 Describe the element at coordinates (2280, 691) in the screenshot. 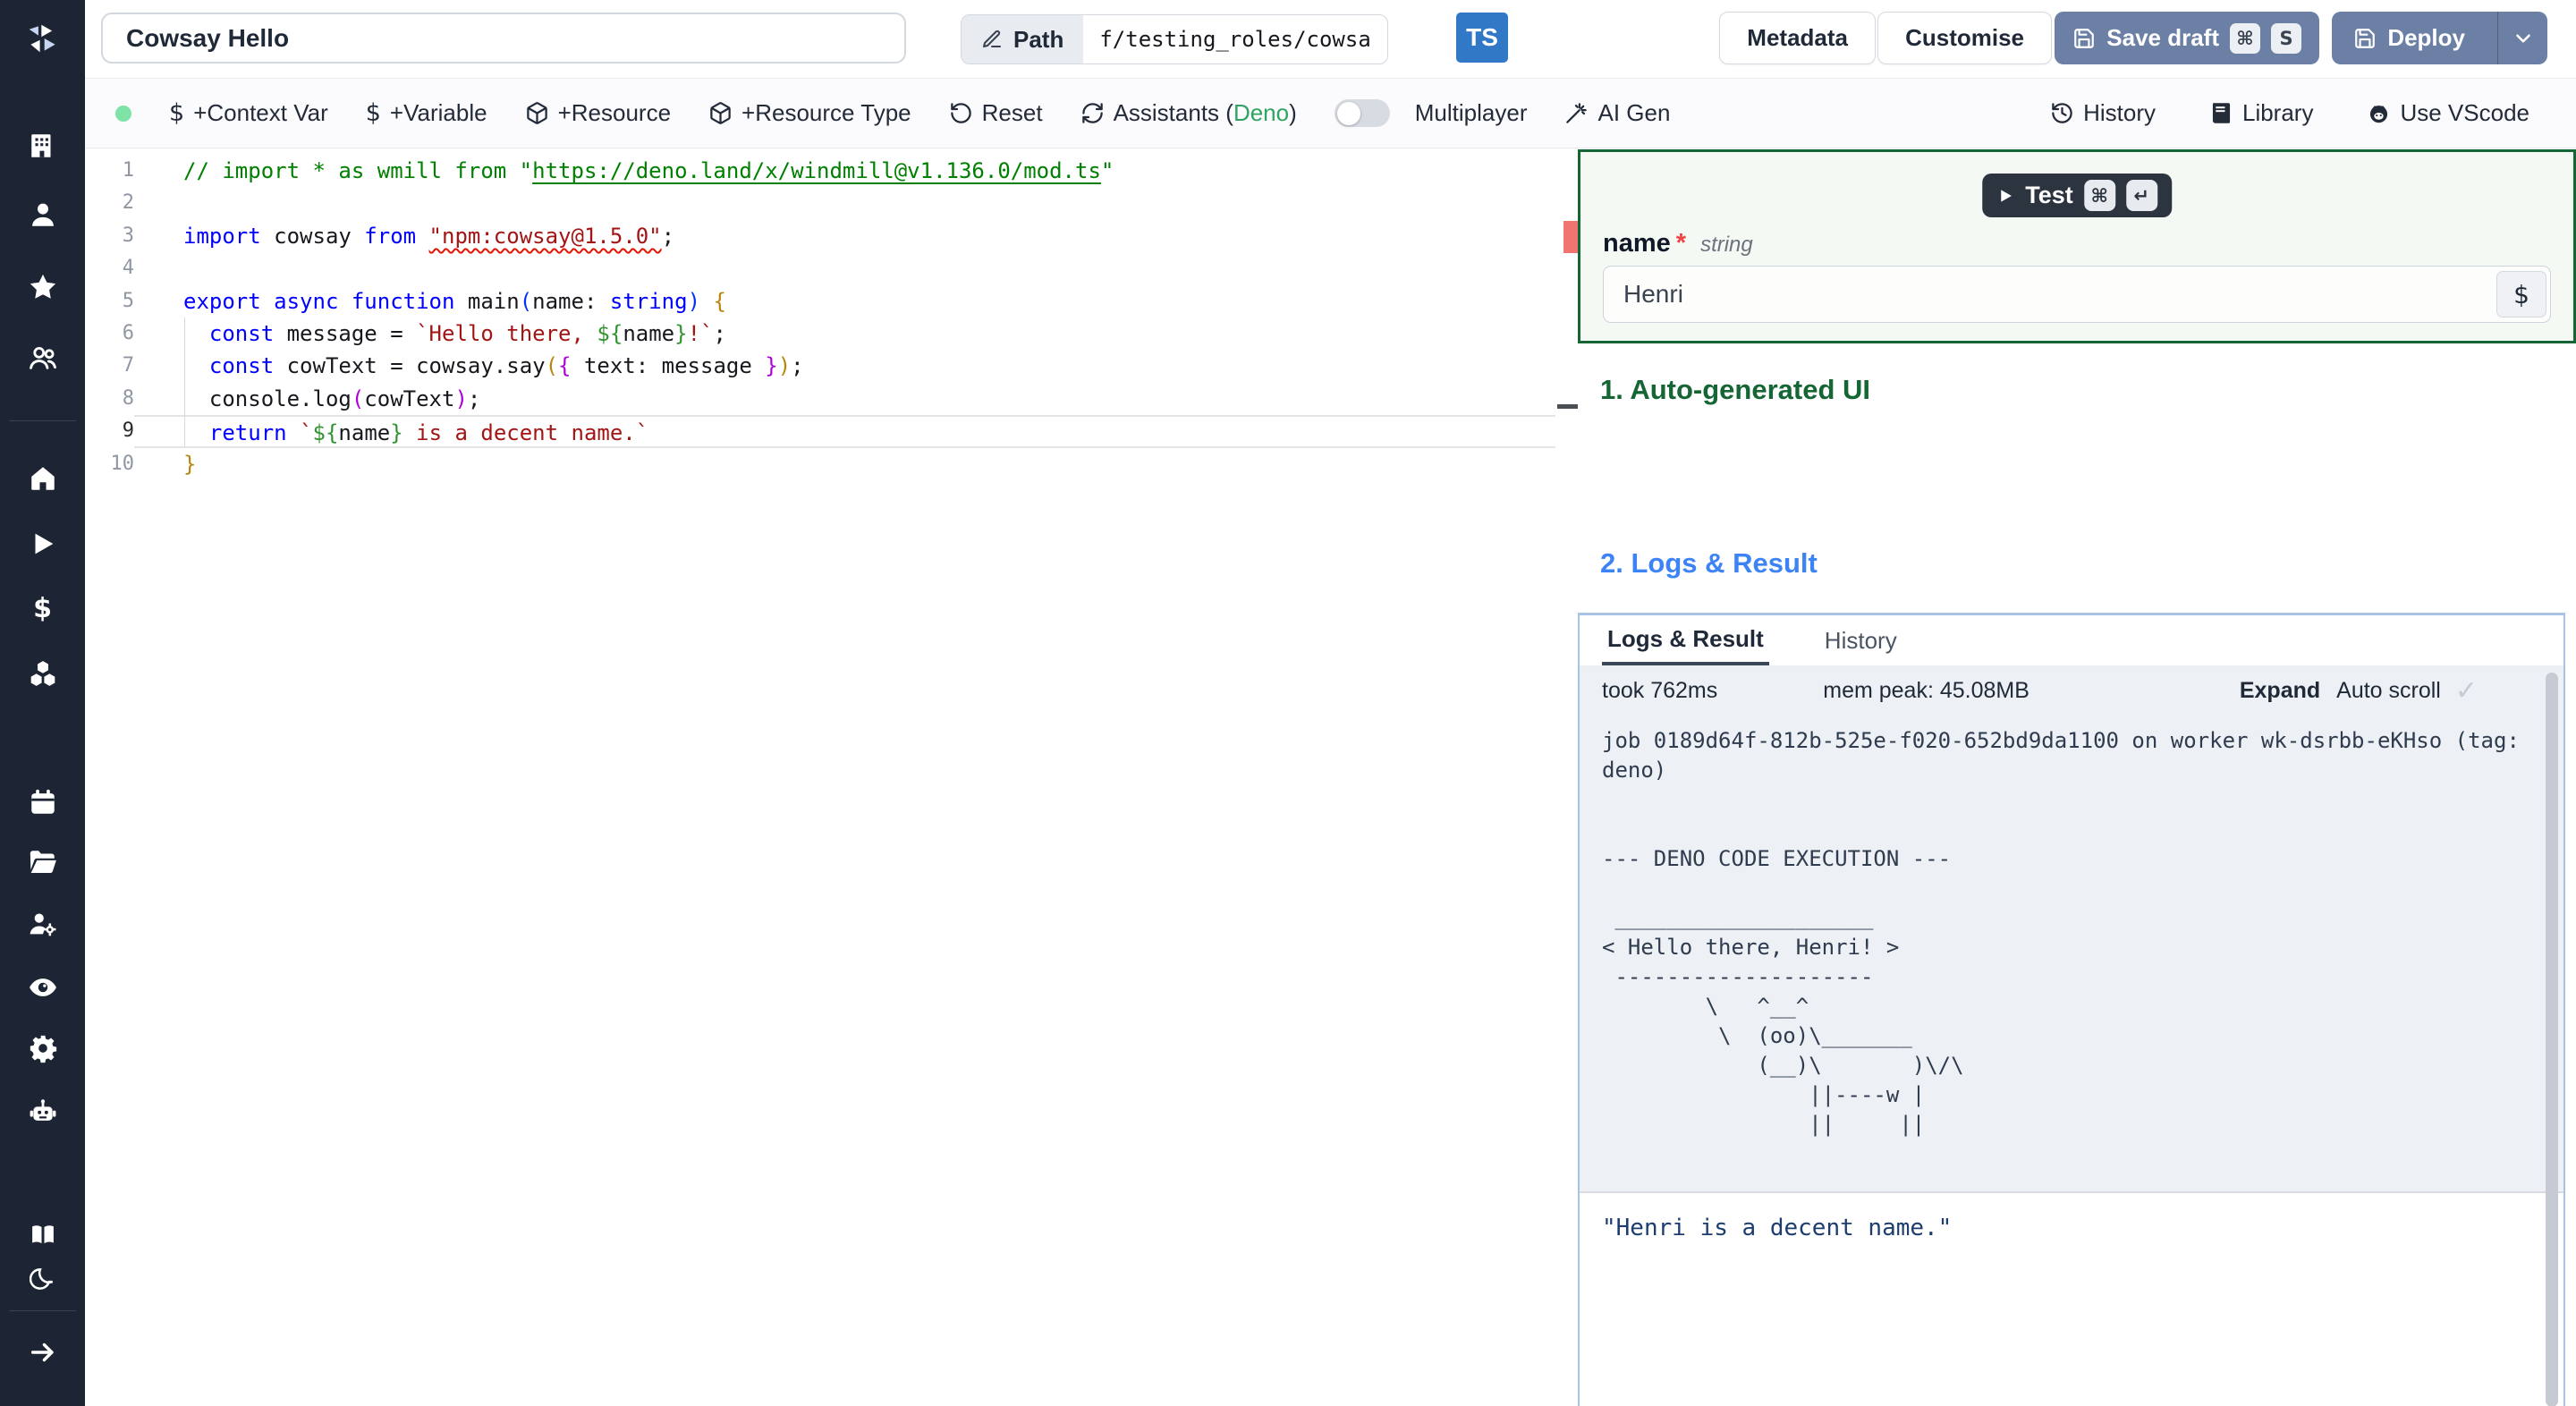

I see `expand-button: Expand` at that location.